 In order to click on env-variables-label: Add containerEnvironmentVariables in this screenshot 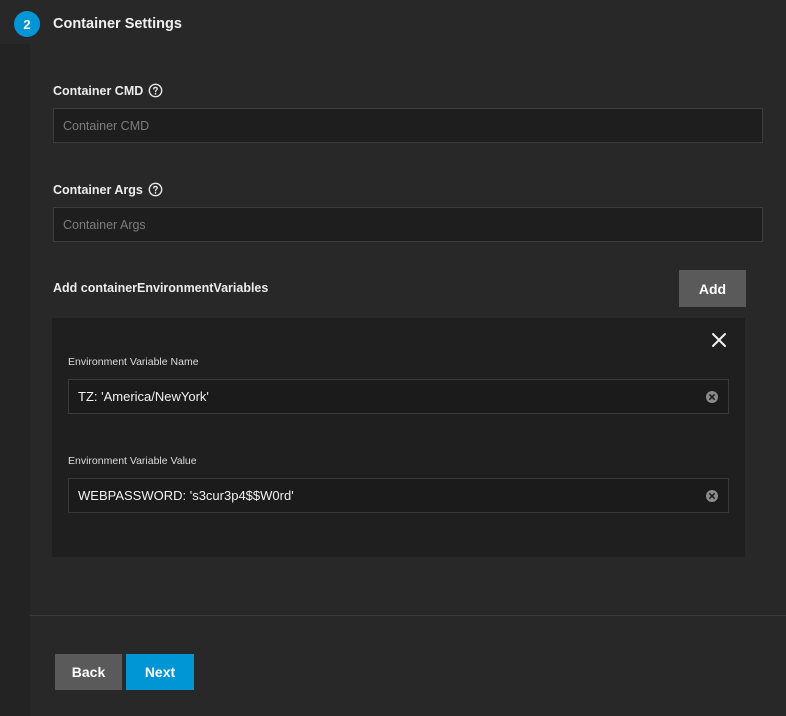, I will do `click(161, 288)`.